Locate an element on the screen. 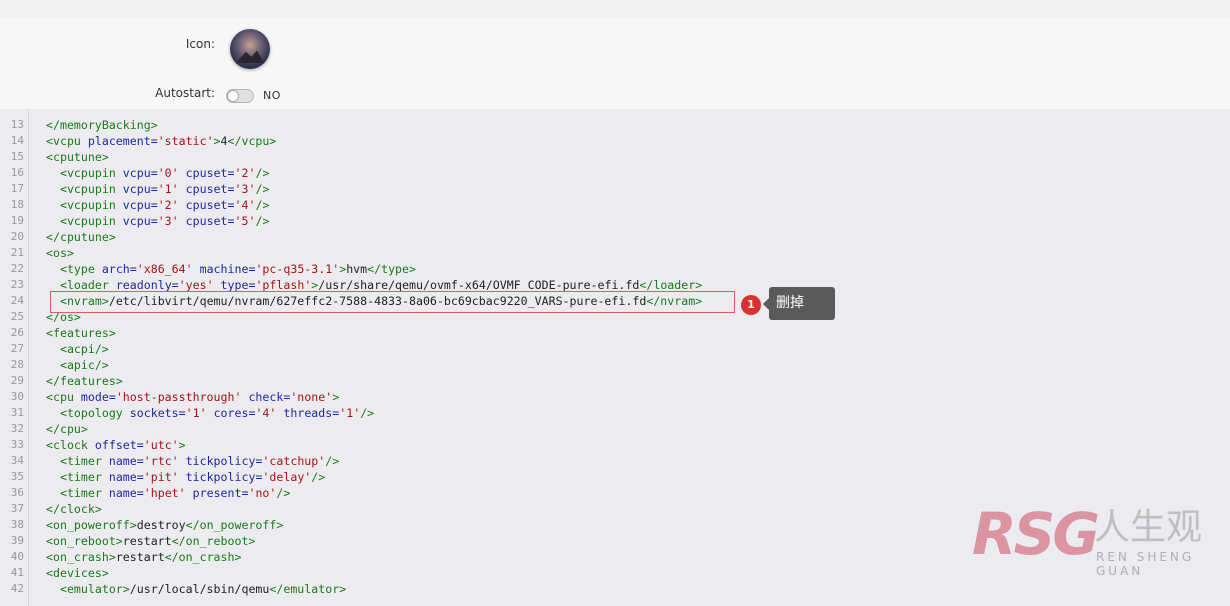 Image resolution: width=1230 pixels, height=606 pixels. line-number: 31 is located at coordinates (17, 412).